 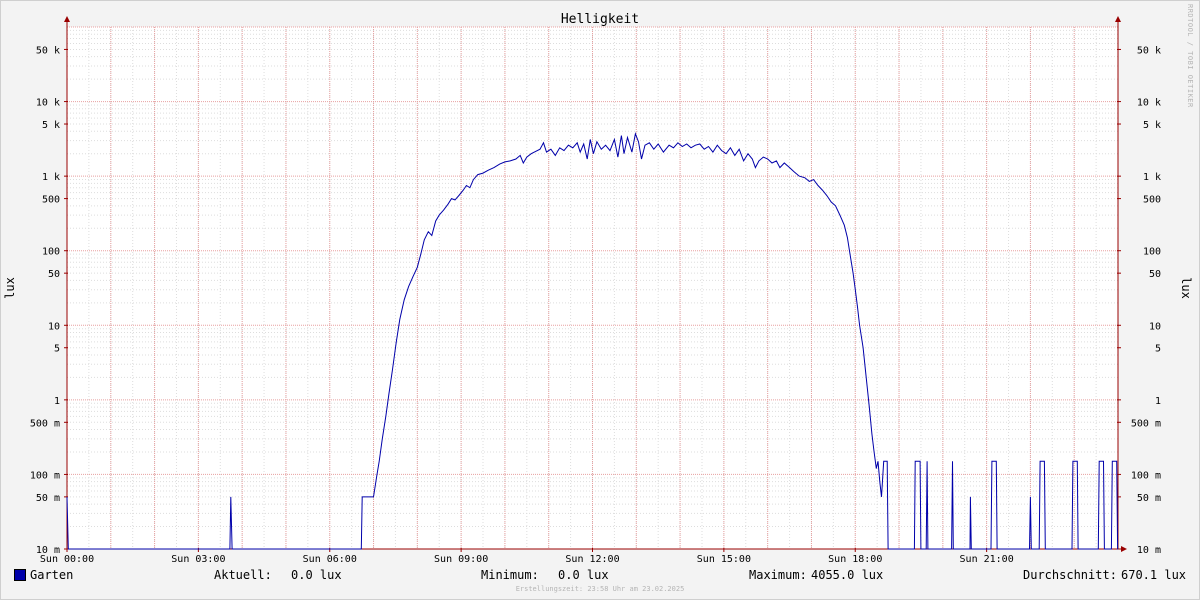 I want to click on y-axis-arrow-left, so click(x=67, y=19).